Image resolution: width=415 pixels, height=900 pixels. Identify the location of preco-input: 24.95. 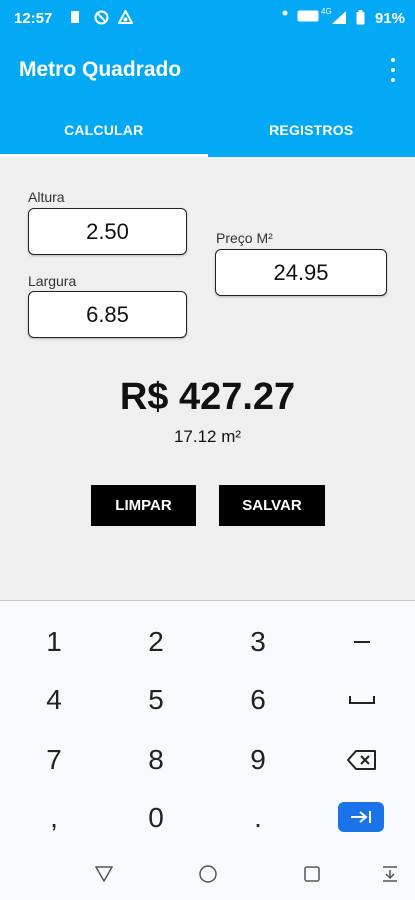
(301, 272).